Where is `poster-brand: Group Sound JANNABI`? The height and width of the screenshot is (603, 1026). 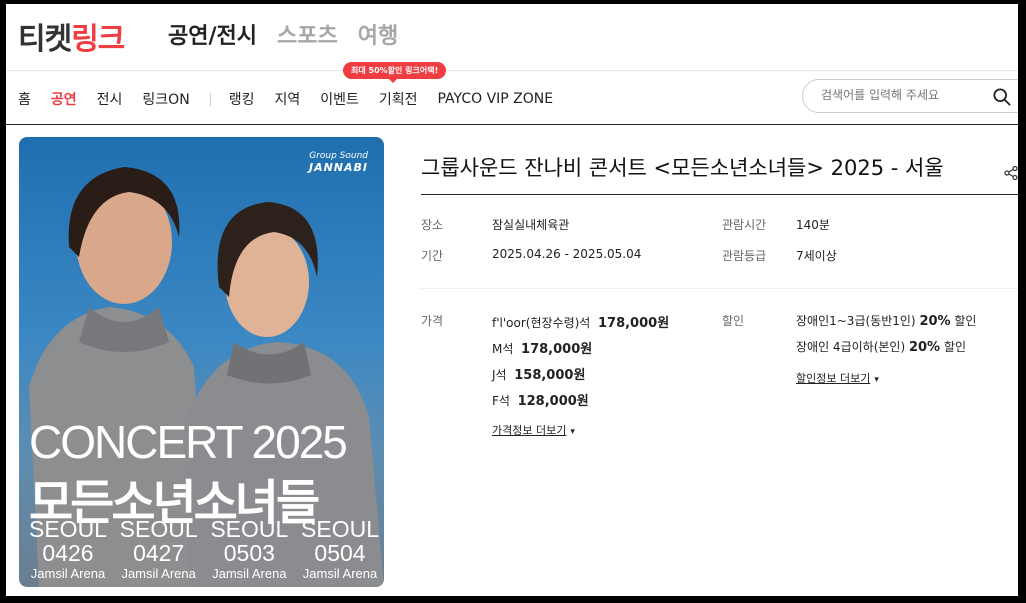
poster-brand: Group Sound JANNABI is located at coordinates (338, 162).